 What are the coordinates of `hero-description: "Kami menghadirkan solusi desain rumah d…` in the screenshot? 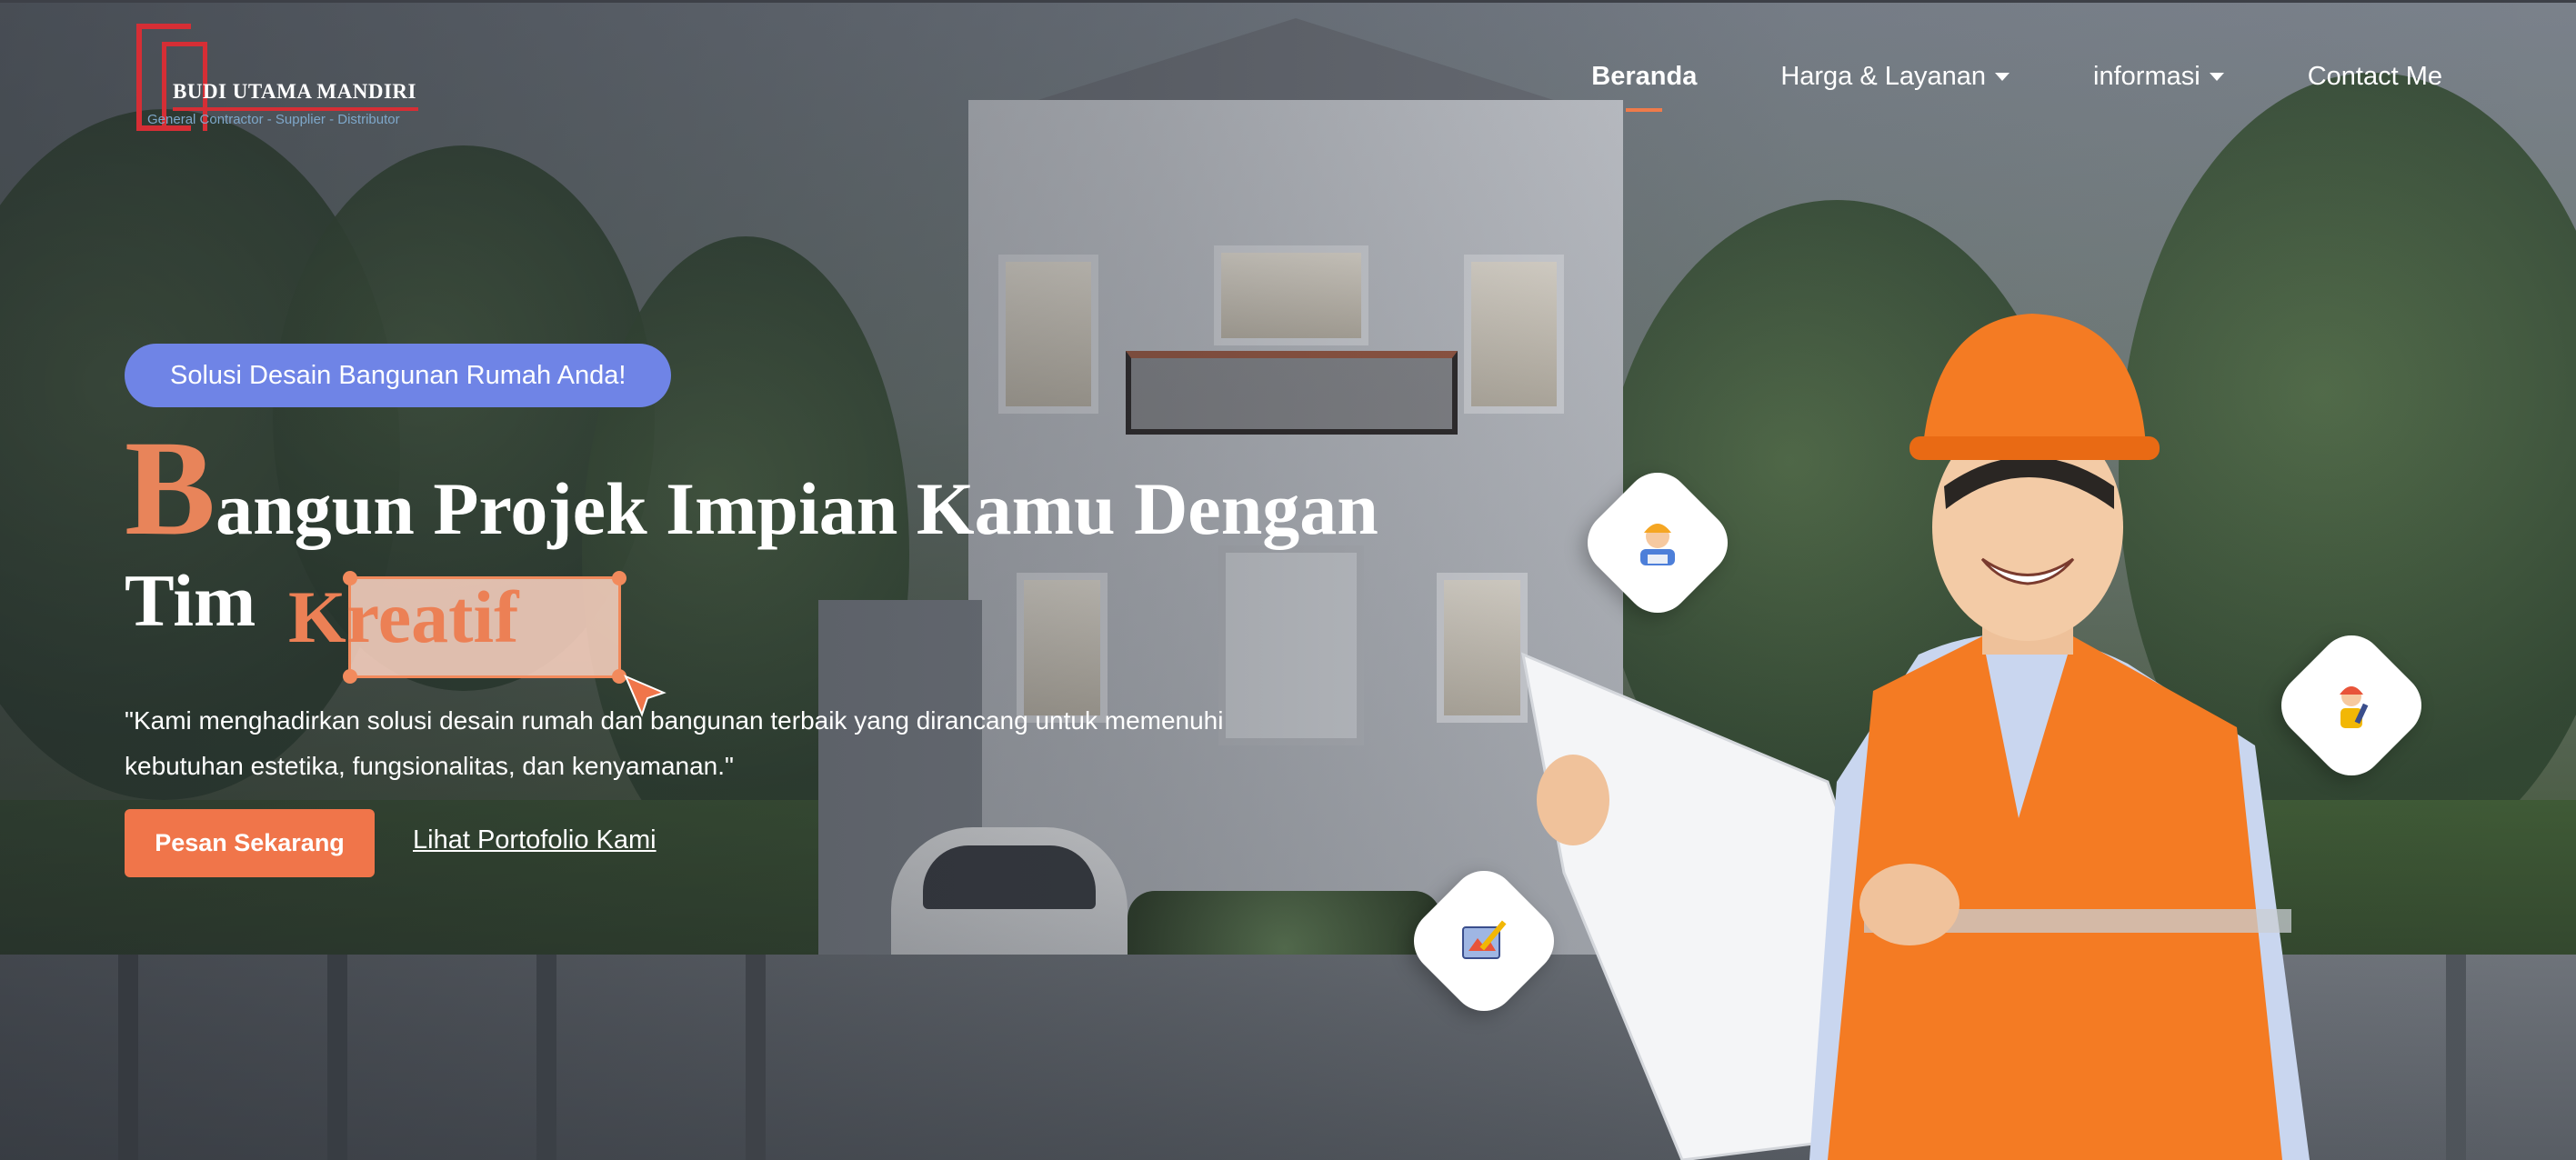 It's located at (674, 743).